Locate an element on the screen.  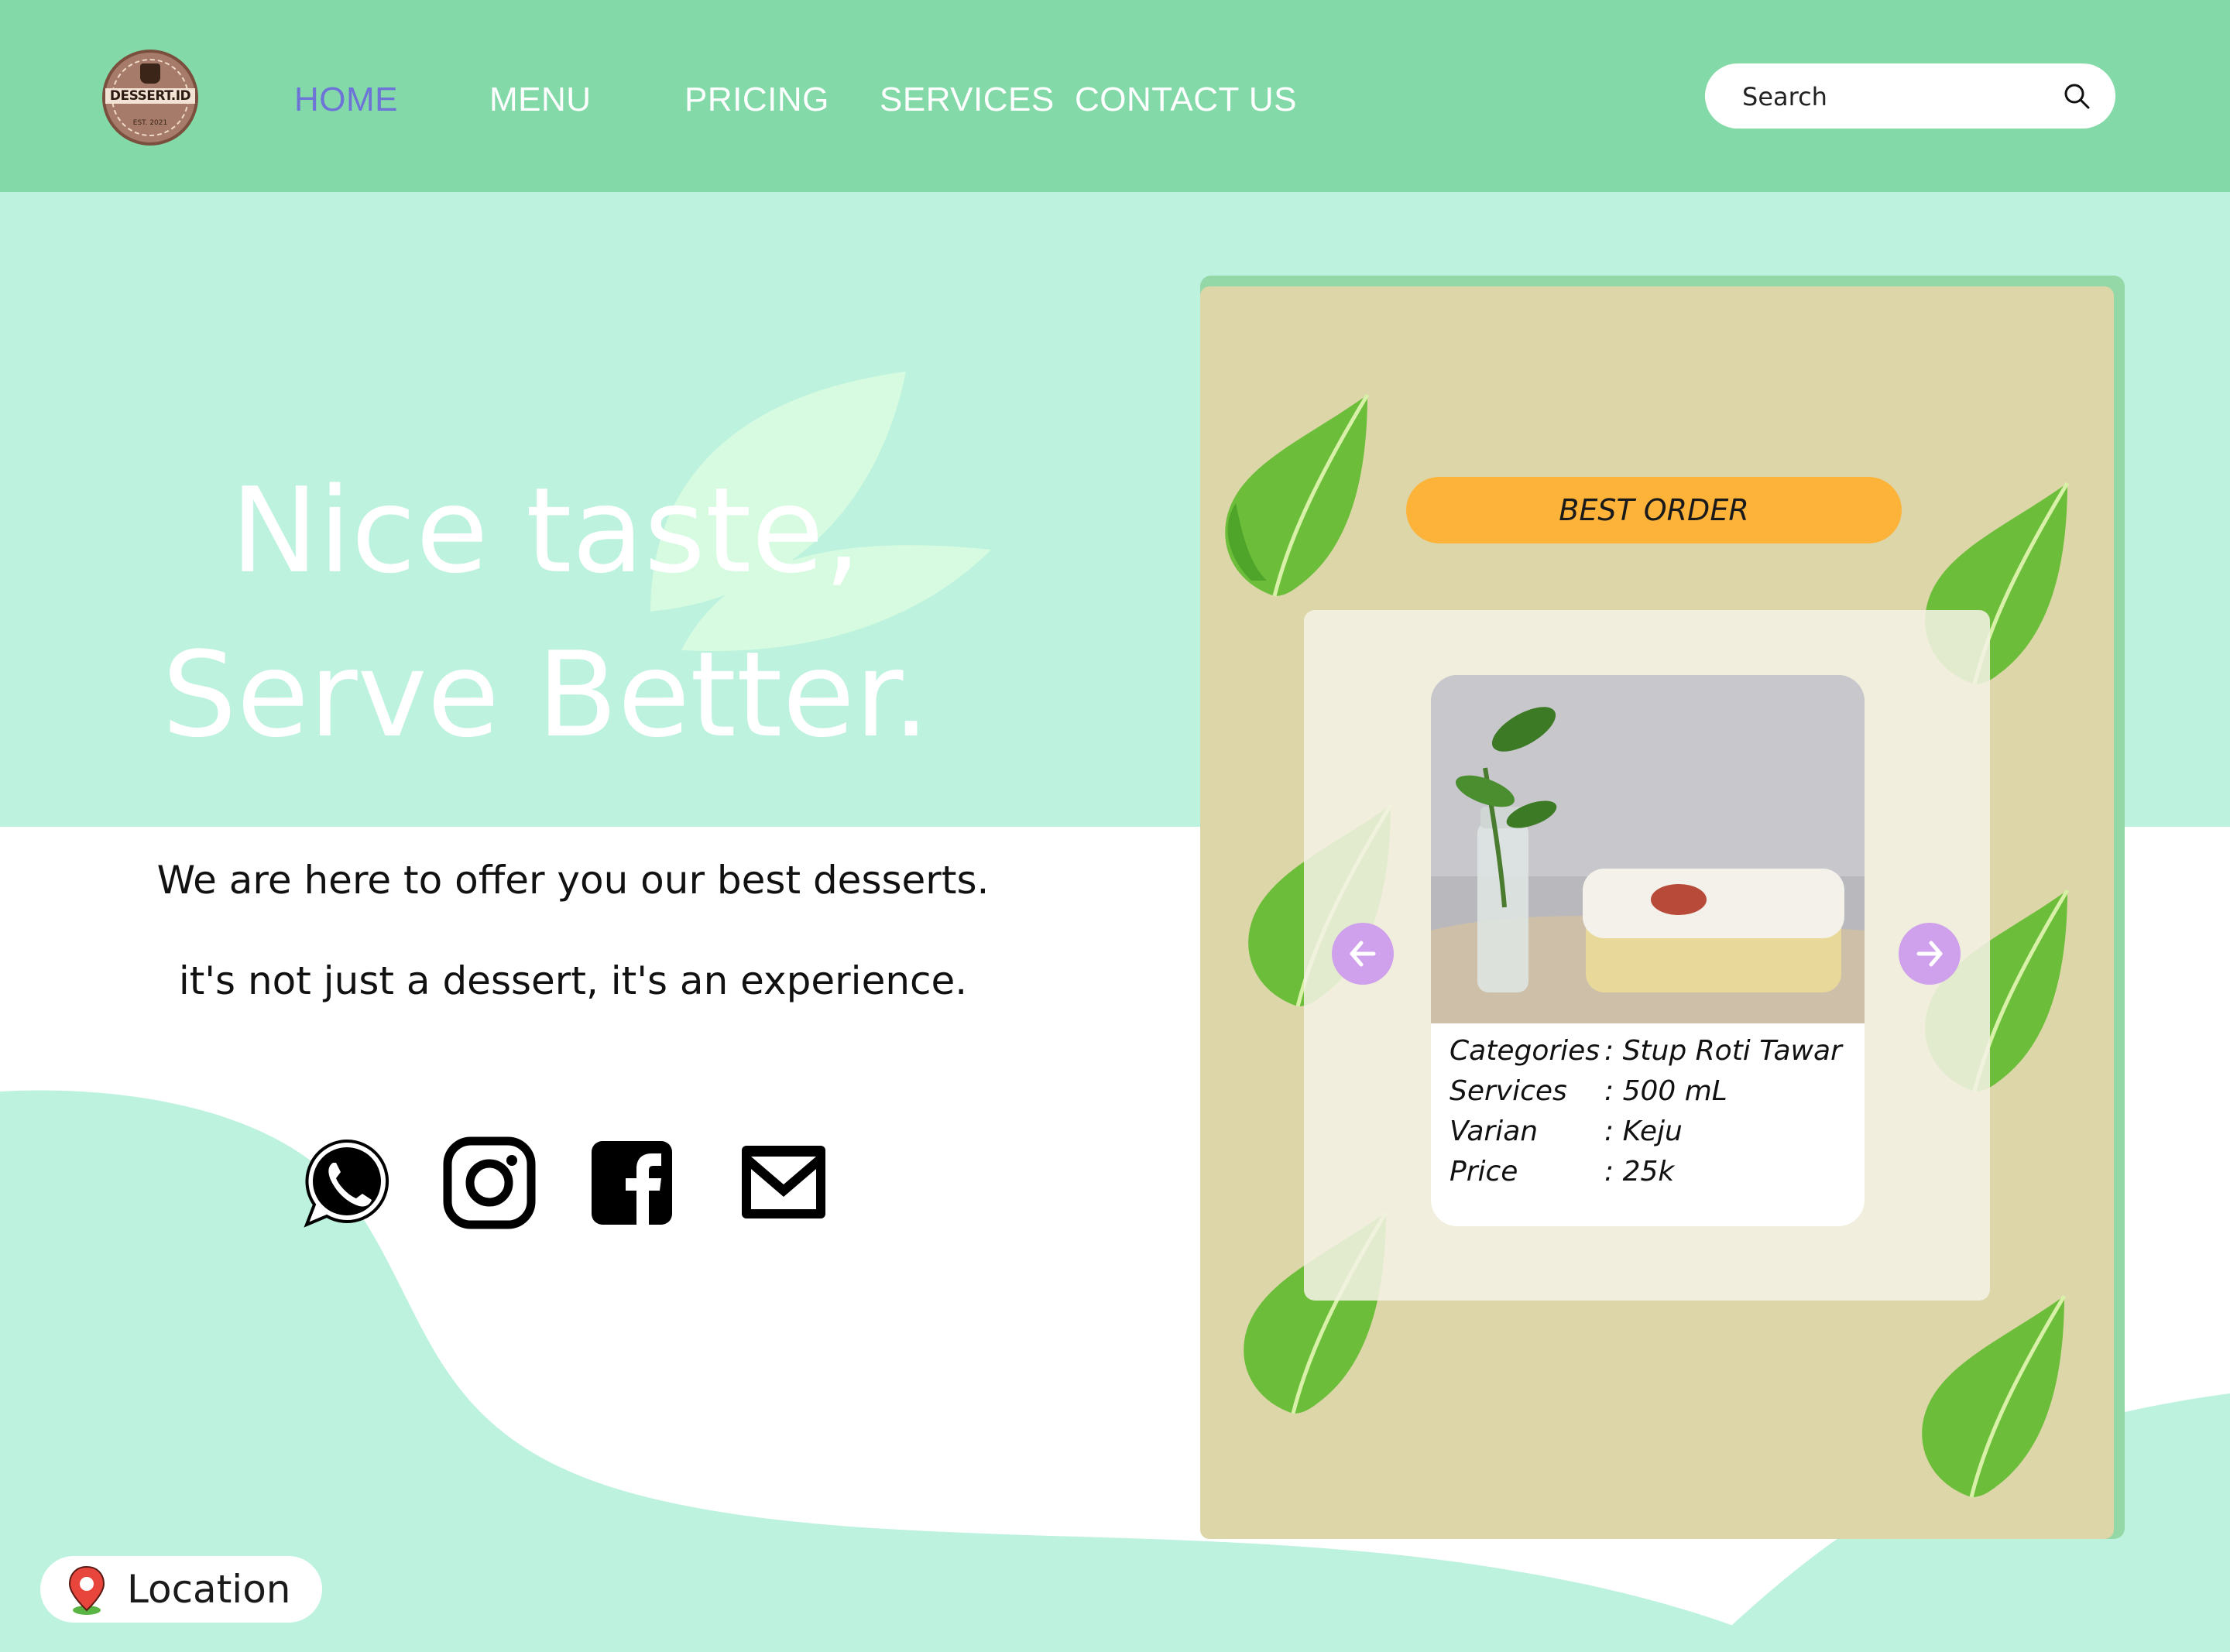
arrow-right-icon is located at coordinates (1929, 954).